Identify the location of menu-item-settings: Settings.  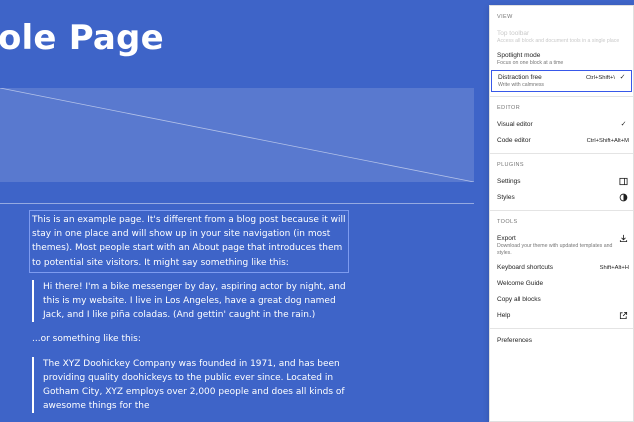
(561, 182).